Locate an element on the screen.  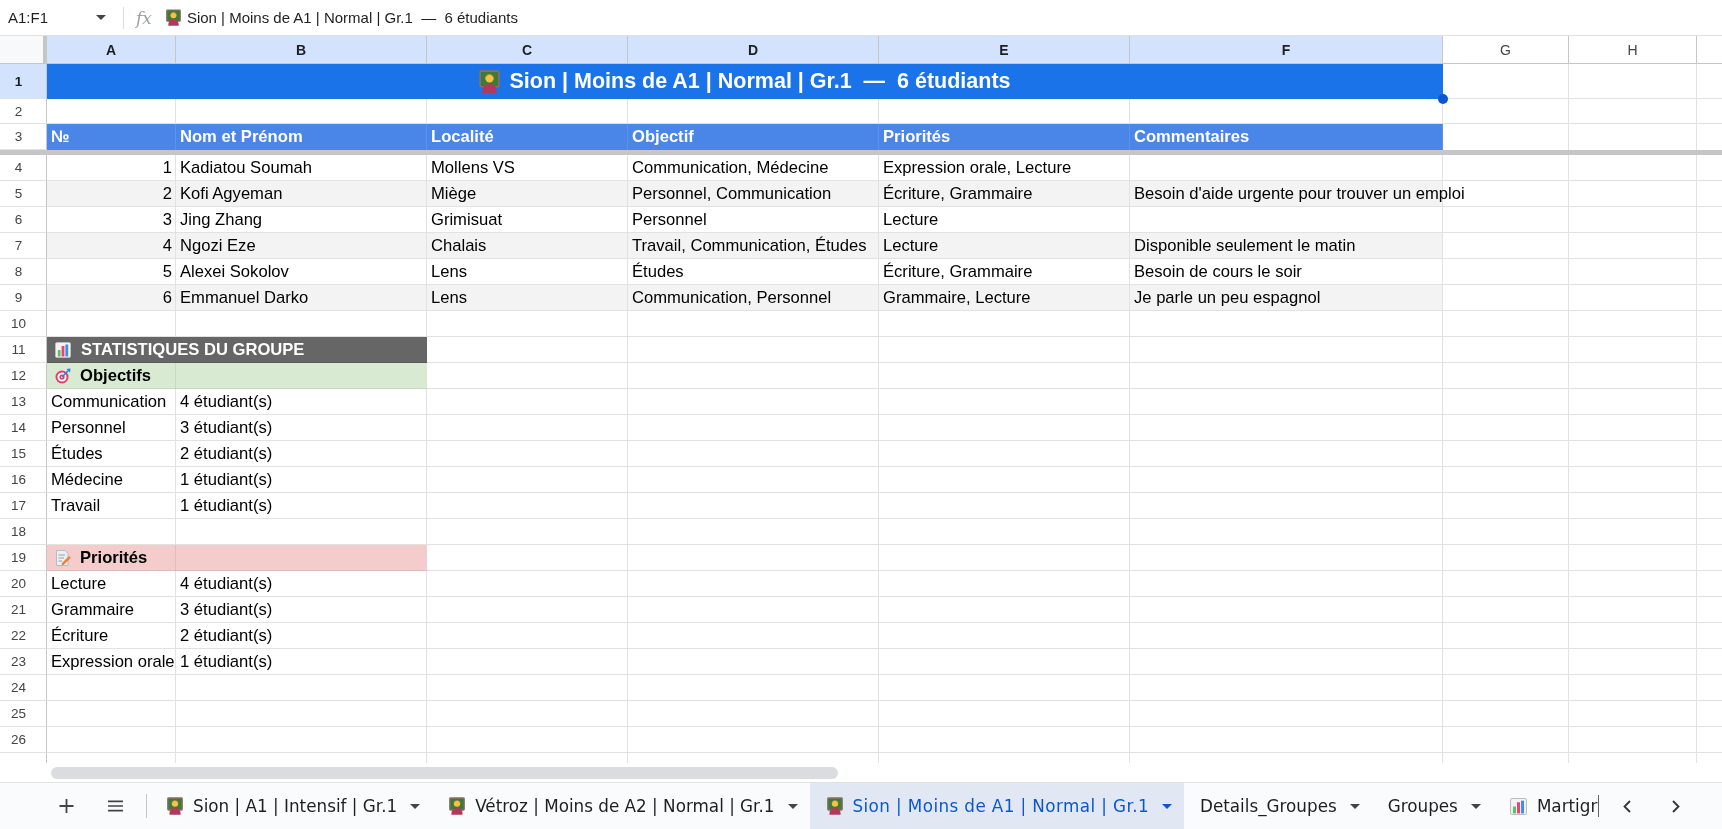
column-letter: E is located at coordinates (1004, 50).